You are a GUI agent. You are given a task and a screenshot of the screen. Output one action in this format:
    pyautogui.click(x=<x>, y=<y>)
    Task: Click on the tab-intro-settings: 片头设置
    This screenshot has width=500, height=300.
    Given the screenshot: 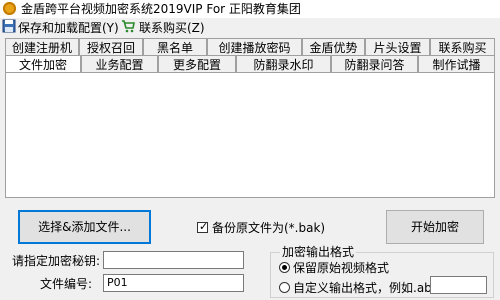 What is the action you would take?
    pyautogui.click(x=397, y=47)
    